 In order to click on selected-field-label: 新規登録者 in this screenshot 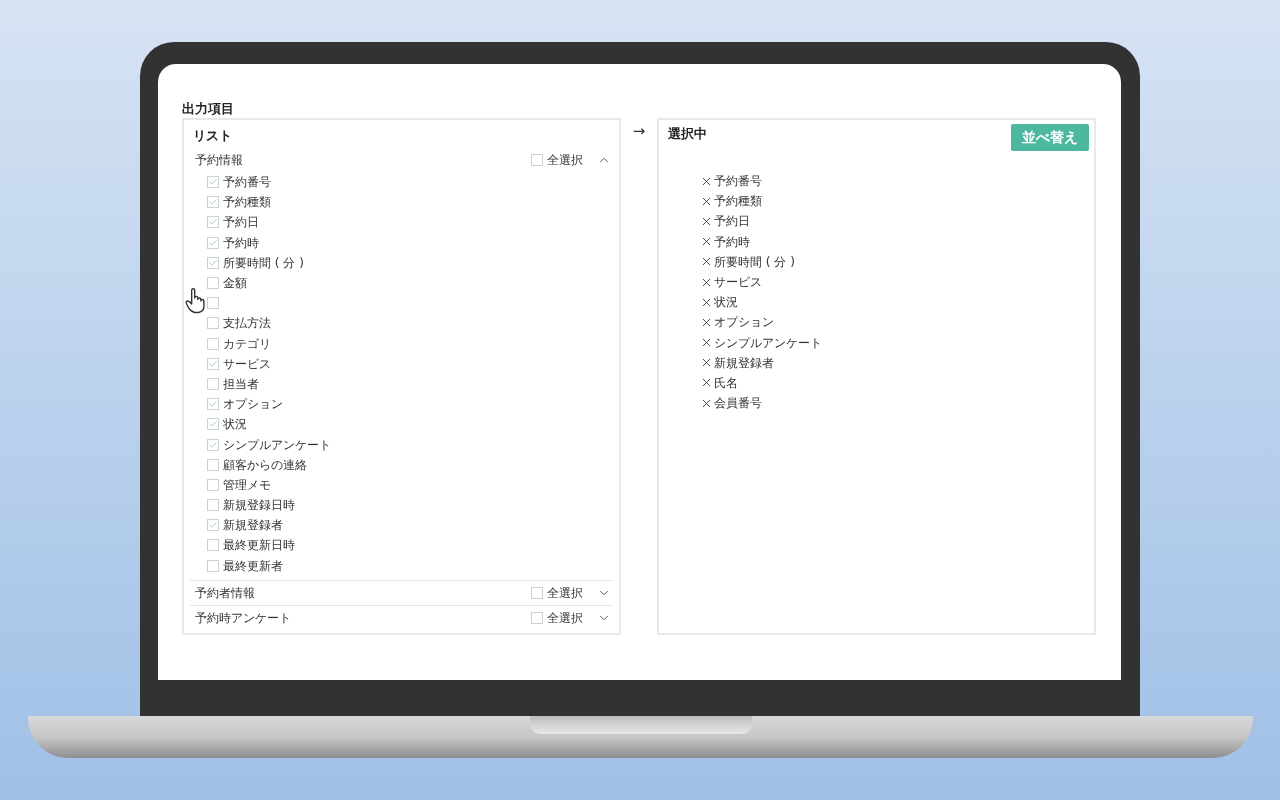, I will do `click(744, 363)`.